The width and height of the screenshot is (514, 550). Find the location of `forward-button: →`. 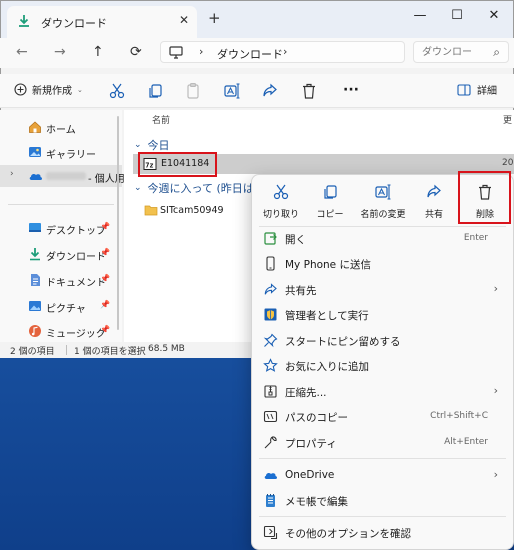

forward-button: → is located at coordinates (60, 52).